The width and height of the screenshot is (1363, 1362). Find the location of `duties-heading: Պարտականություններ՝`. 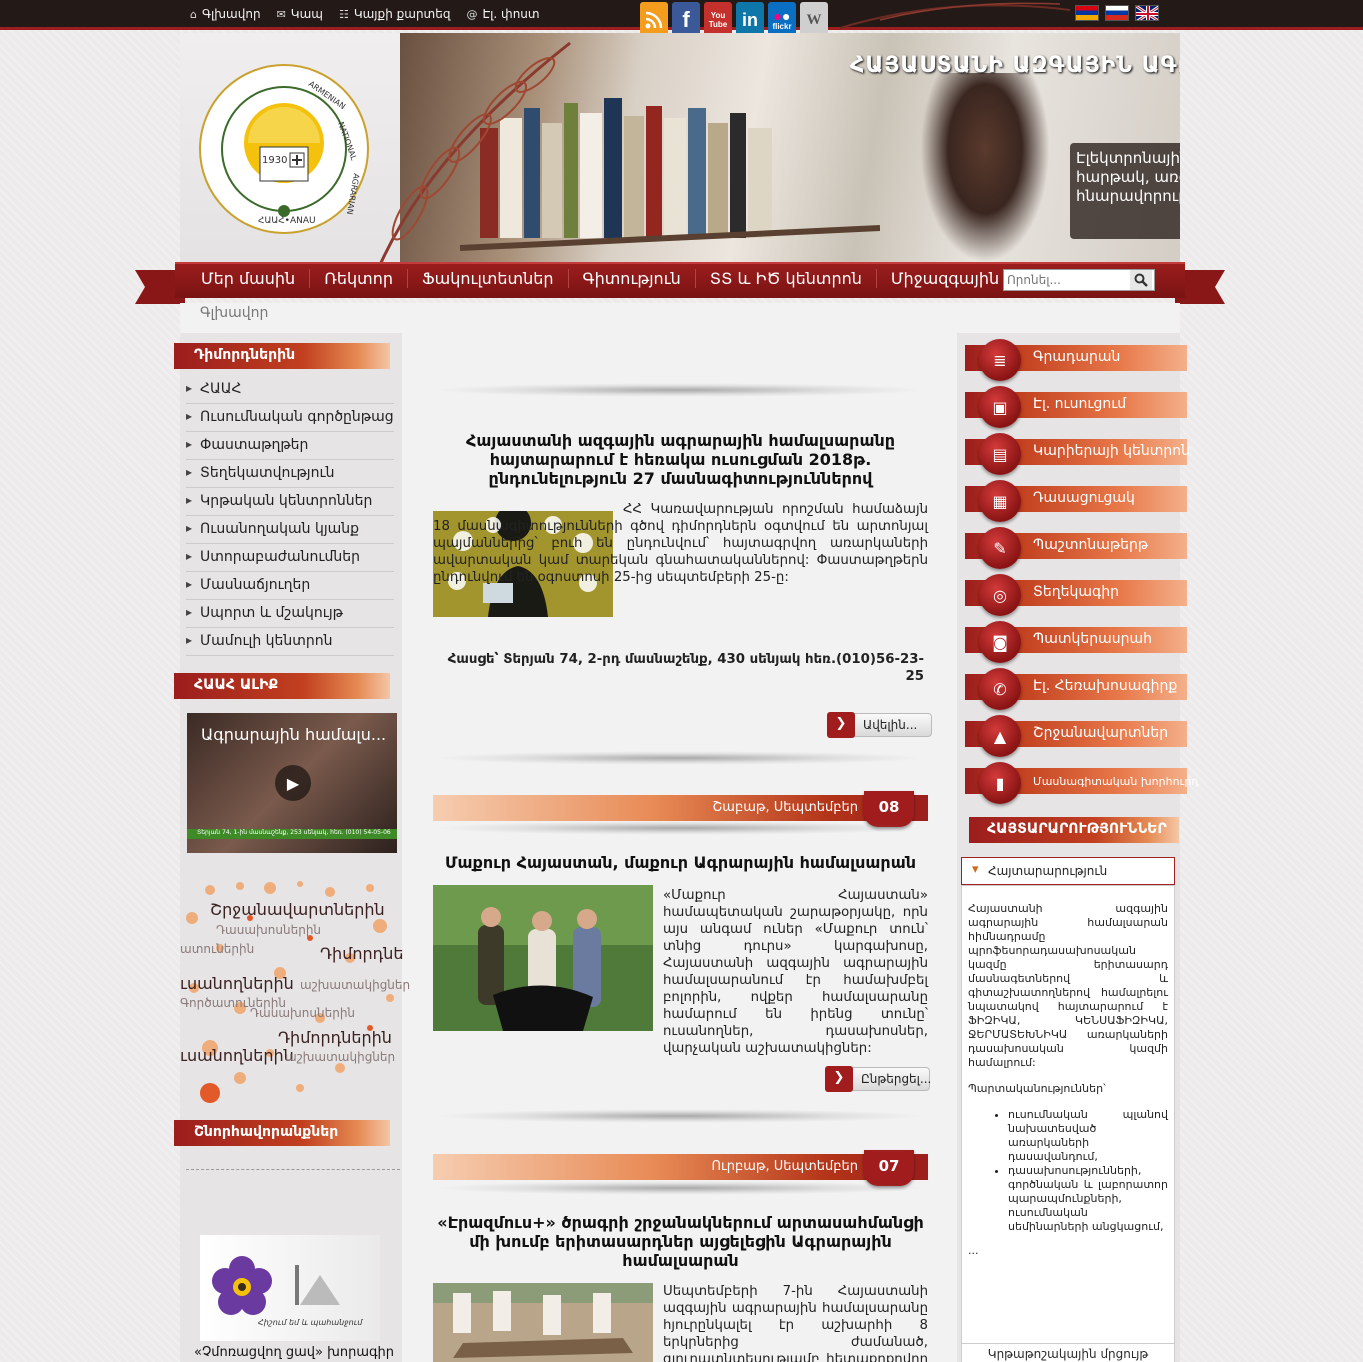

duties-heading: Պարտականություններ՝ is located at coordinates (1037, 1088).